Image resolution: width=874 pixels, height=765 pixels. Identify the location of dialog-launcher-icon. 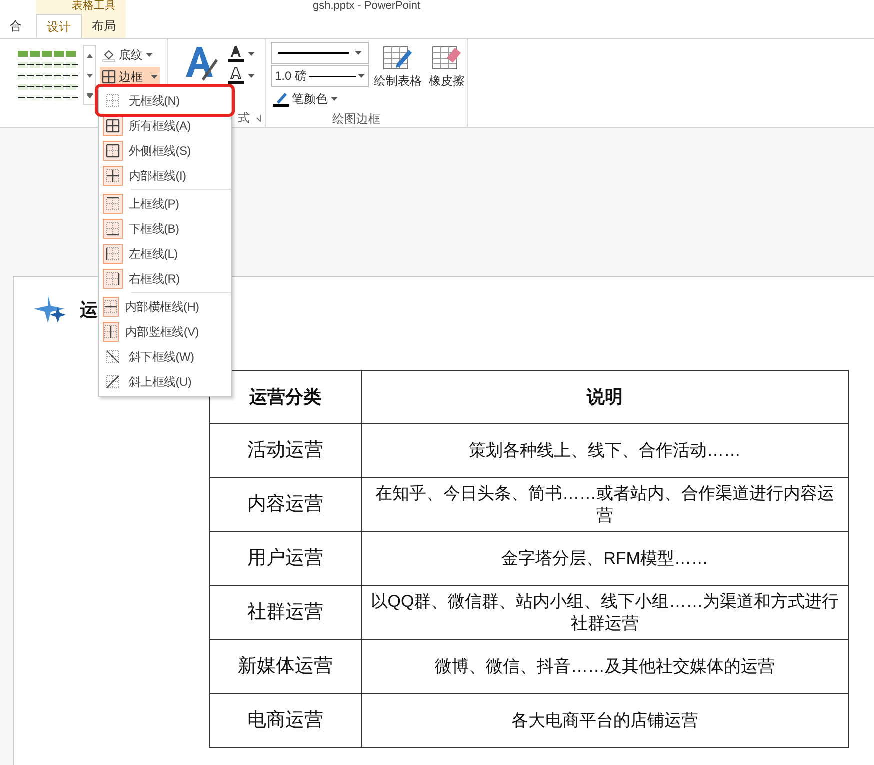
(257, 118).